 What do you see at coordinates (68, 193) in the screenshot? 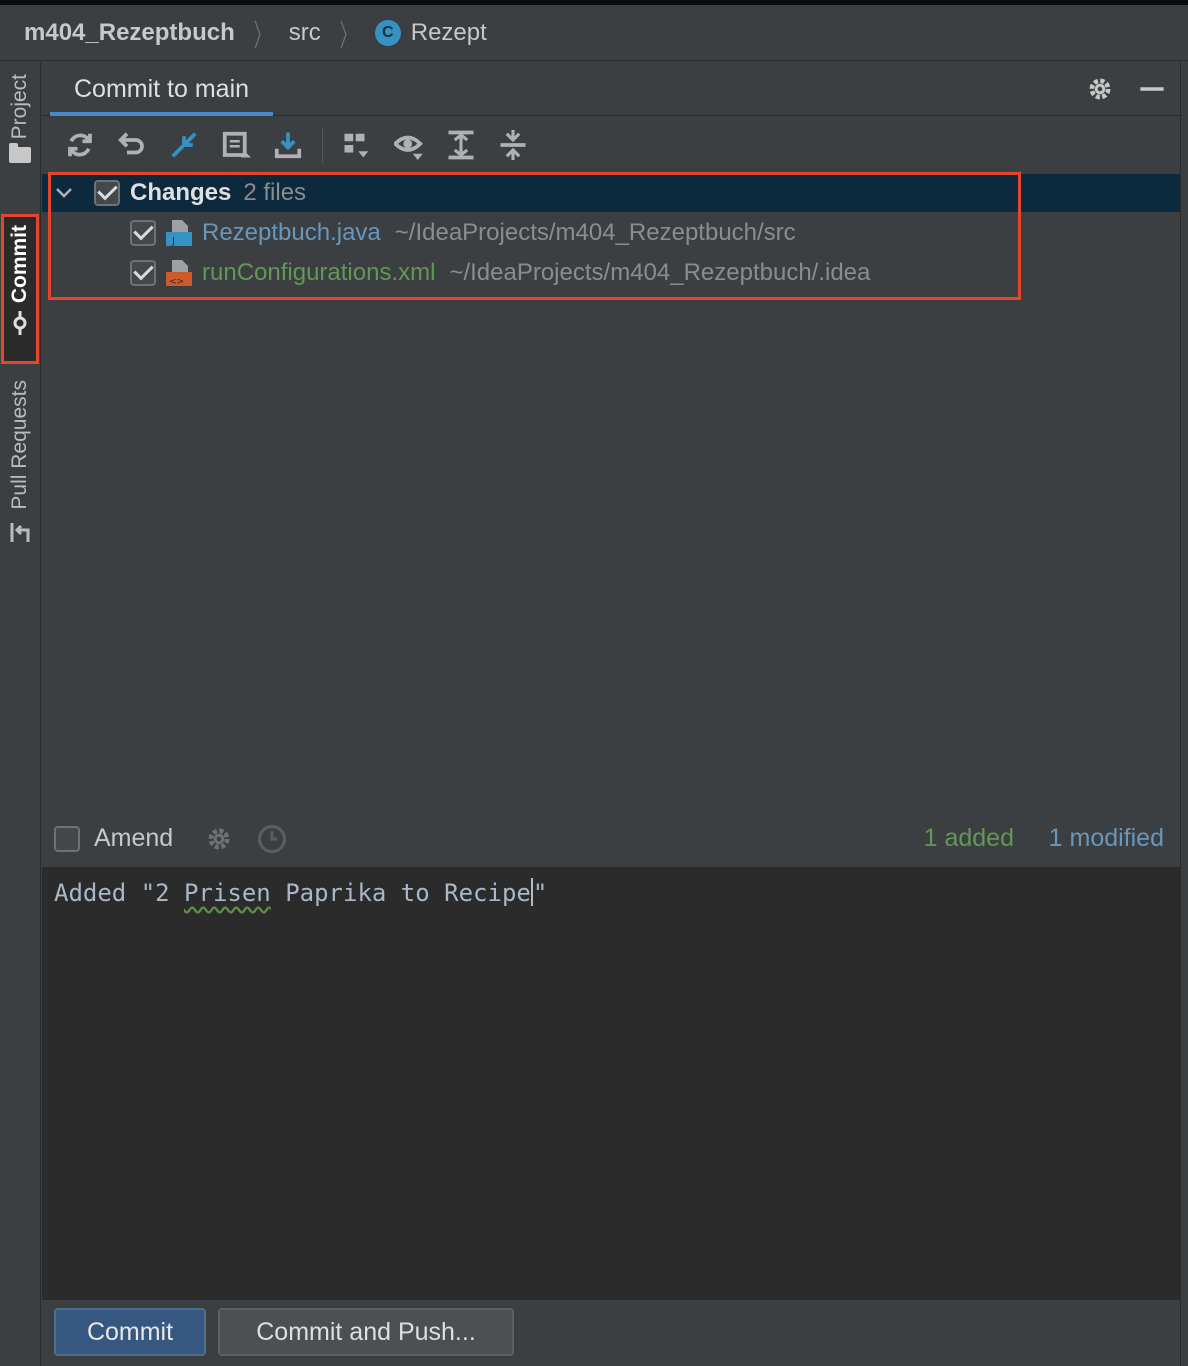
I see `chevron-down-icon` at bounding box center [68, 193].